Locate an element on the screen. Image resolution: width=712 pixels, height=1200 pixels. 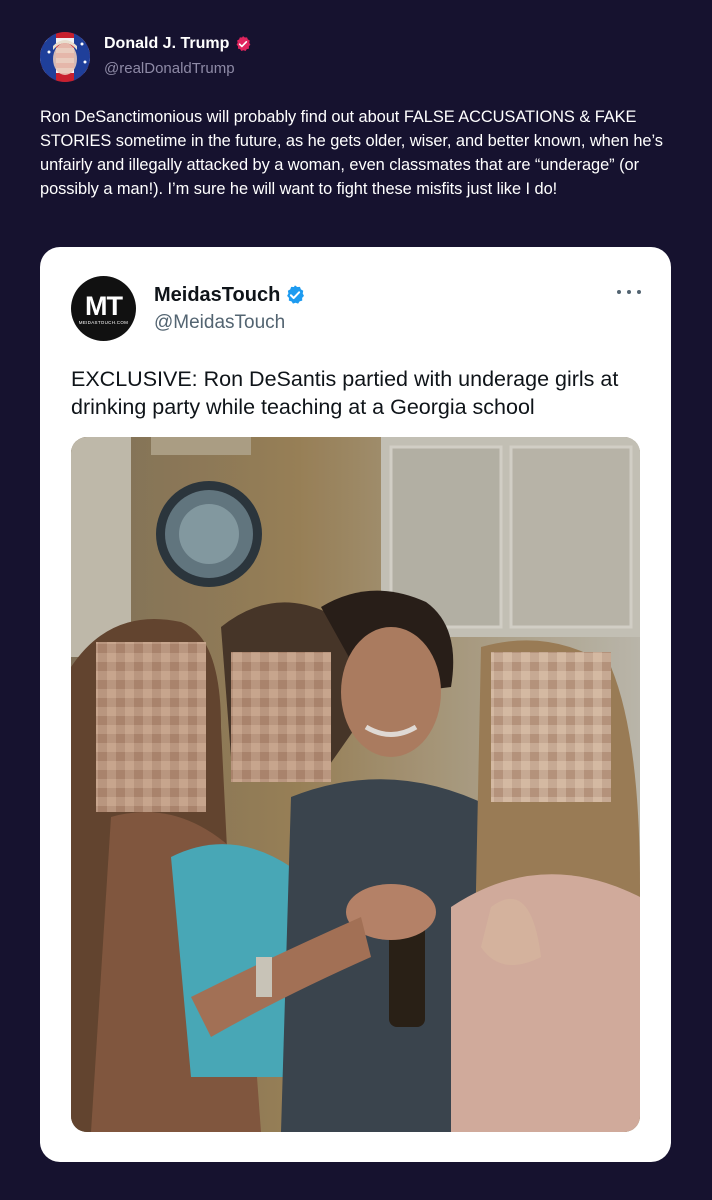
author-name-row: Donald J. Trump is located at coordinates (178, 44).